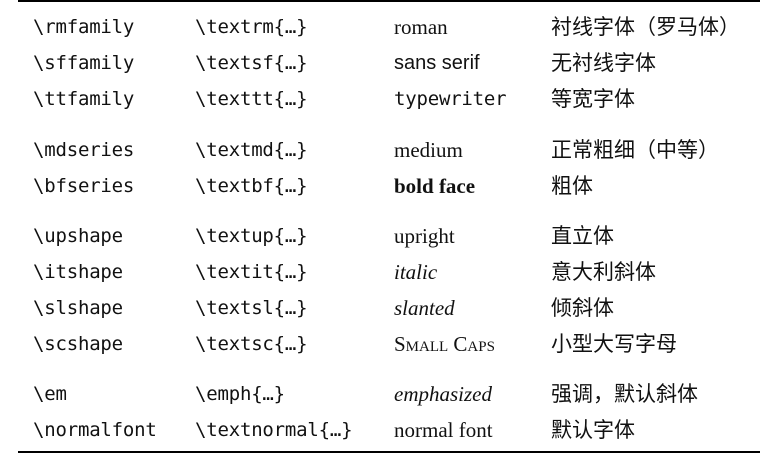 Image resolution: width=781 pixels, height=456 pixels. Describe the element at coordinates (78, 236) in the screenshot. I see `command-cell: \upshape` at that location.